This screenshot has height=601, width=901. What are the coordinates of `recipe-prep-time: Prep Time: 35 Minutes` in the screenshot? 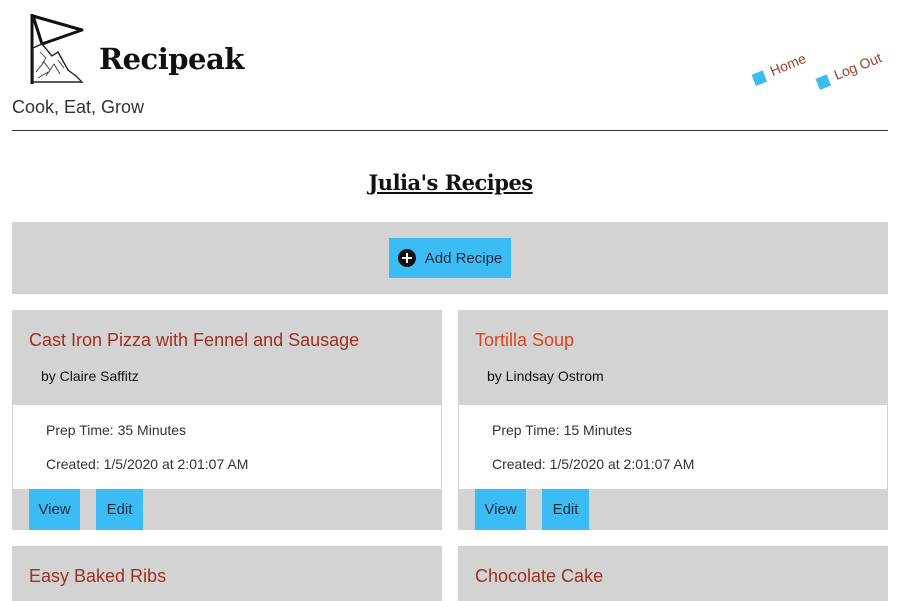 It's located at (116, 430).